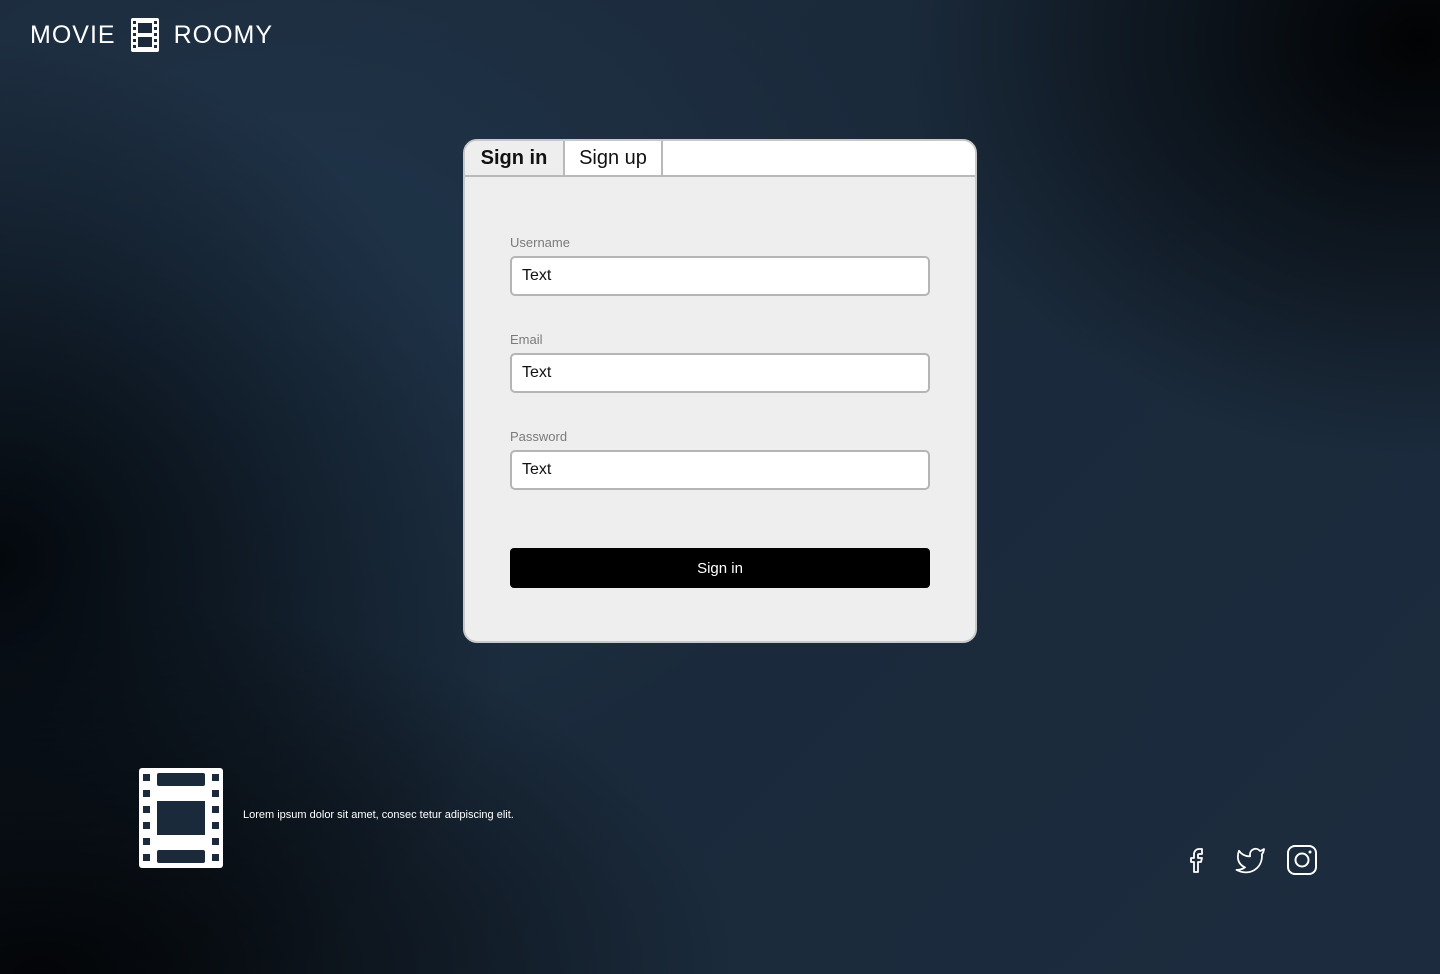 The width and height of the screenshot is (1440, 974). I want to click on email-label: Email, so click(526, 339).